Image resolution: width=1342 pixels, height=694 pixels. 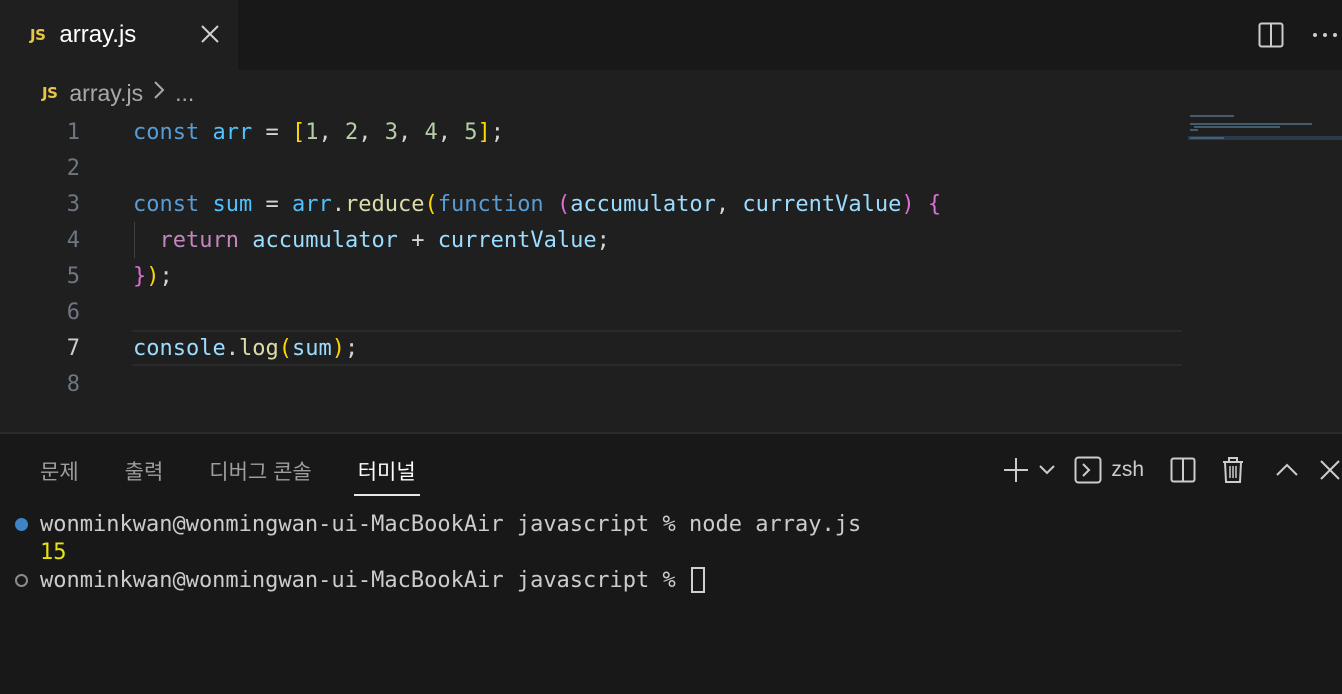 I want to click on terminal-cursor, so click(x=698, y=580).